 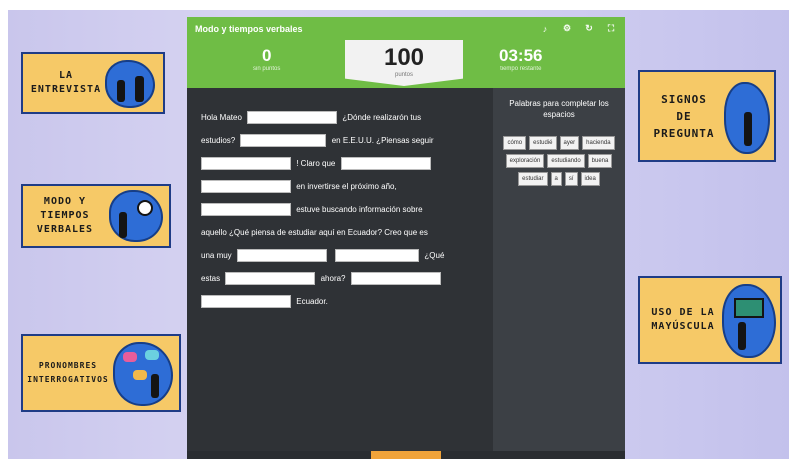 What do you see at coordinates (600, 161) in the screenshot?
I see `word-chip: buena` at bounding box center [600, 161].